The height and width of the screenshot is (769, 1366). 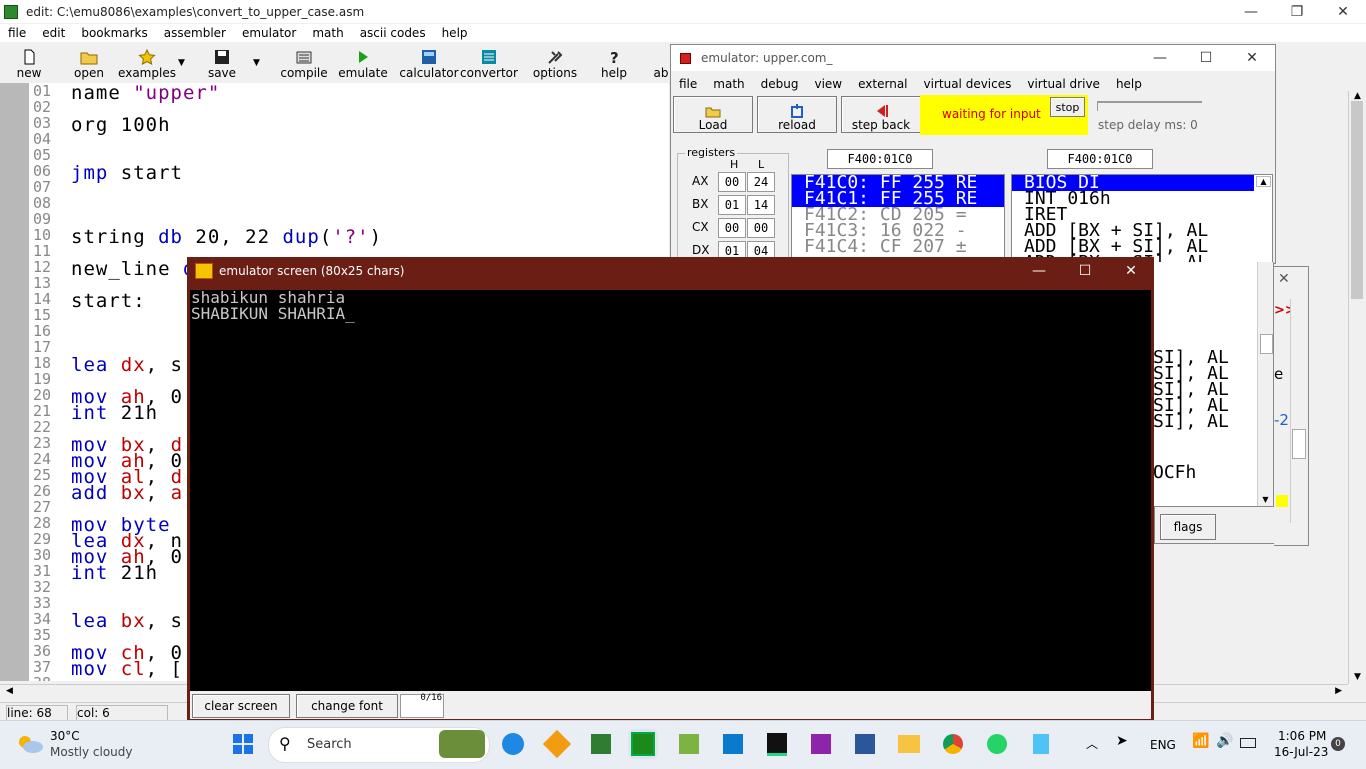 I want to click on battery-icon, so click(x=1248, y=743).